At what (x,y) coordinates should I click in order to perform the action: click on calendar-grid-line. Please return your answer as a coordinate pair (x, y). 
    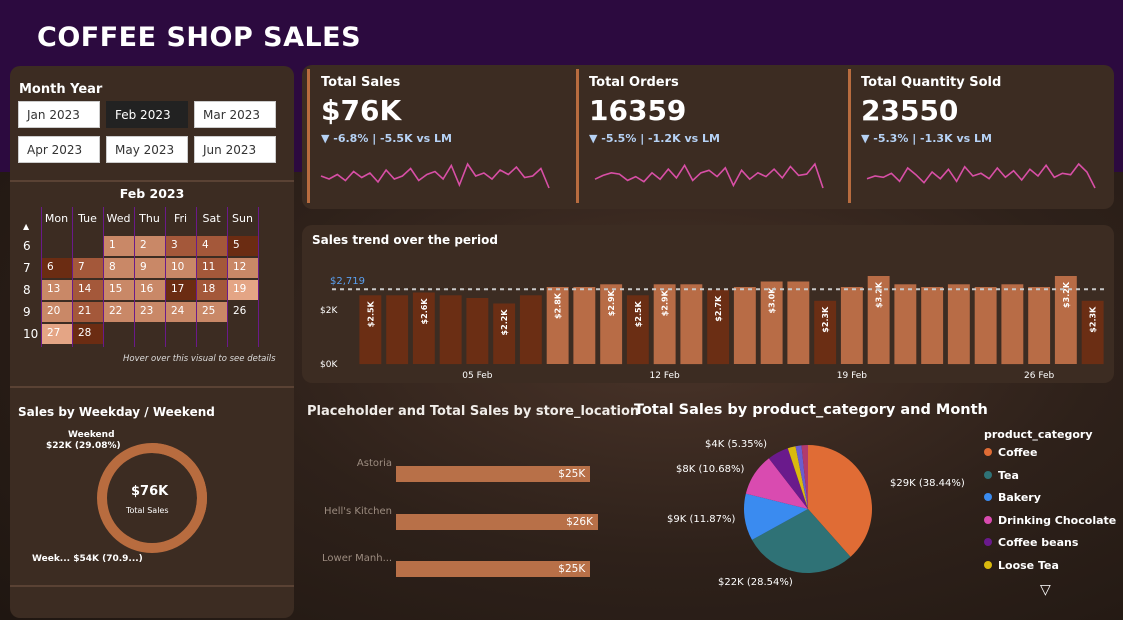
    Looking at the image, I should click on (258, 277).